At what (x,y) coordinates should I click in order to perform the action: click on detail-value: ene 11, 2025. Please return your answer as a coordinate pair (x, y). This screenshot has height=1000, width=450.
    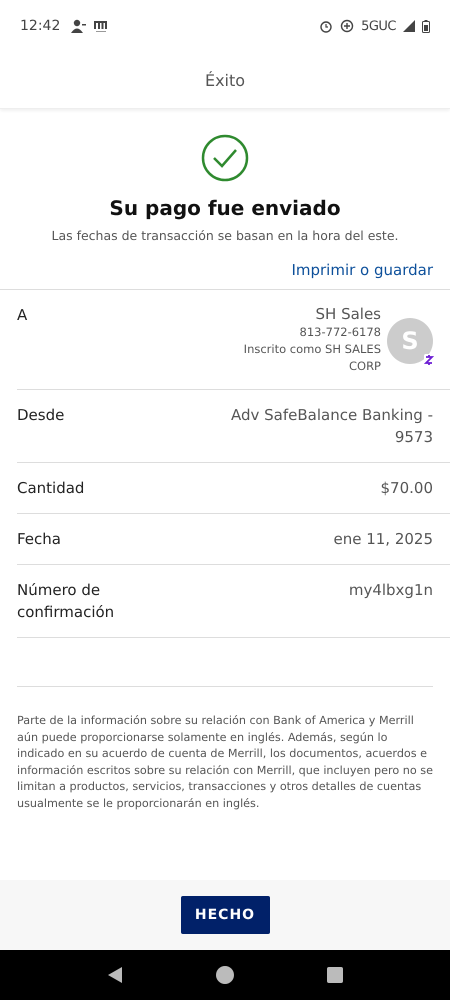
    Looking at the image, I should click on (383, 539).